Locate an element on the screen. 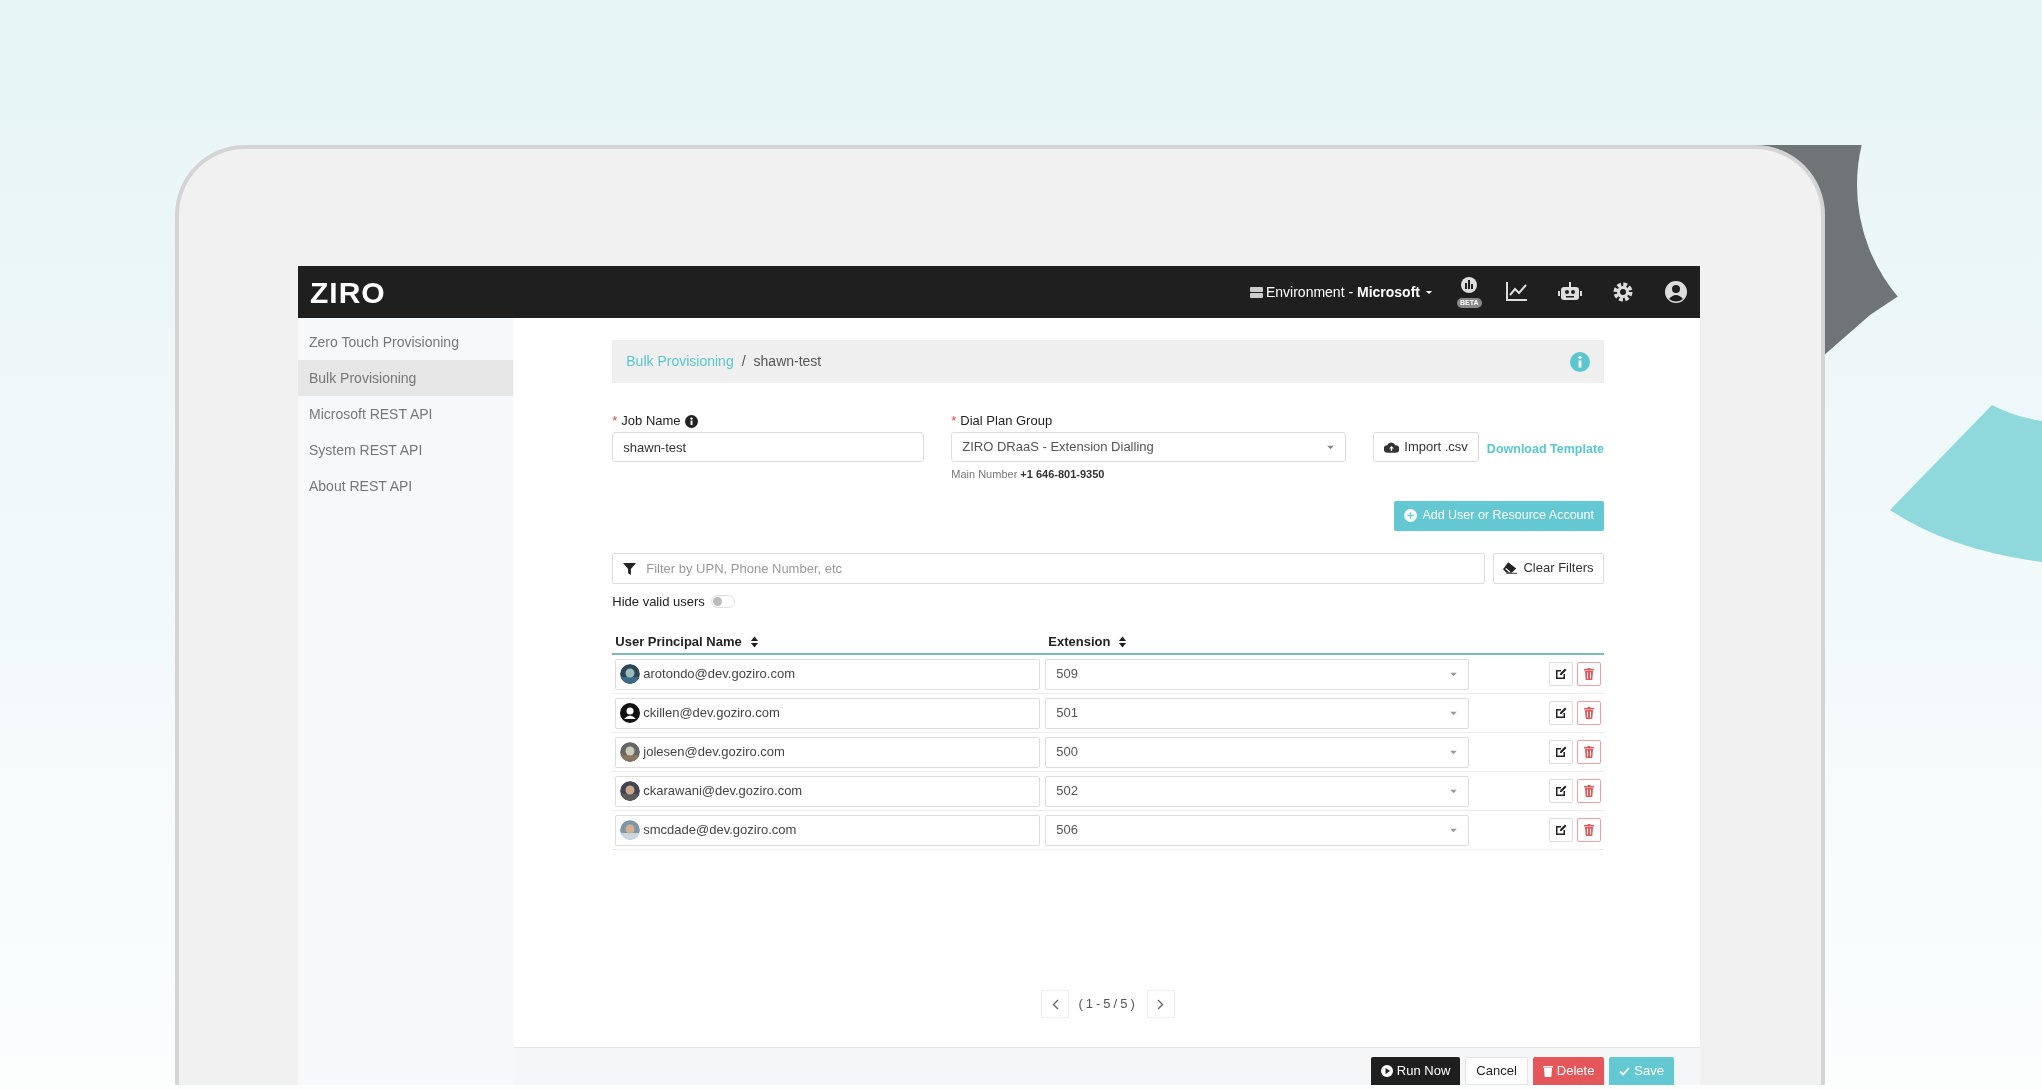  sidebar-item: System REST API is located at coordinates (406, 450).